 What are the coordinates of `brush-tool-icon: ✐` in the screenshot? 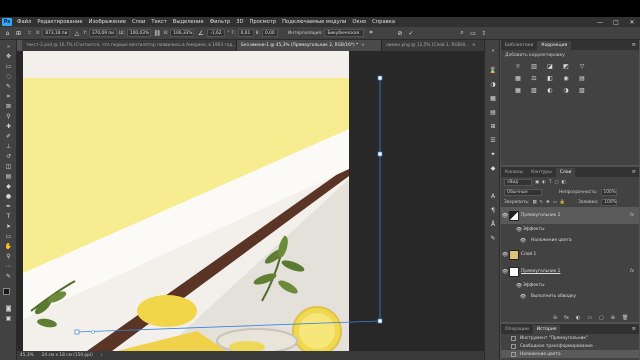 It's located at (8, 136).